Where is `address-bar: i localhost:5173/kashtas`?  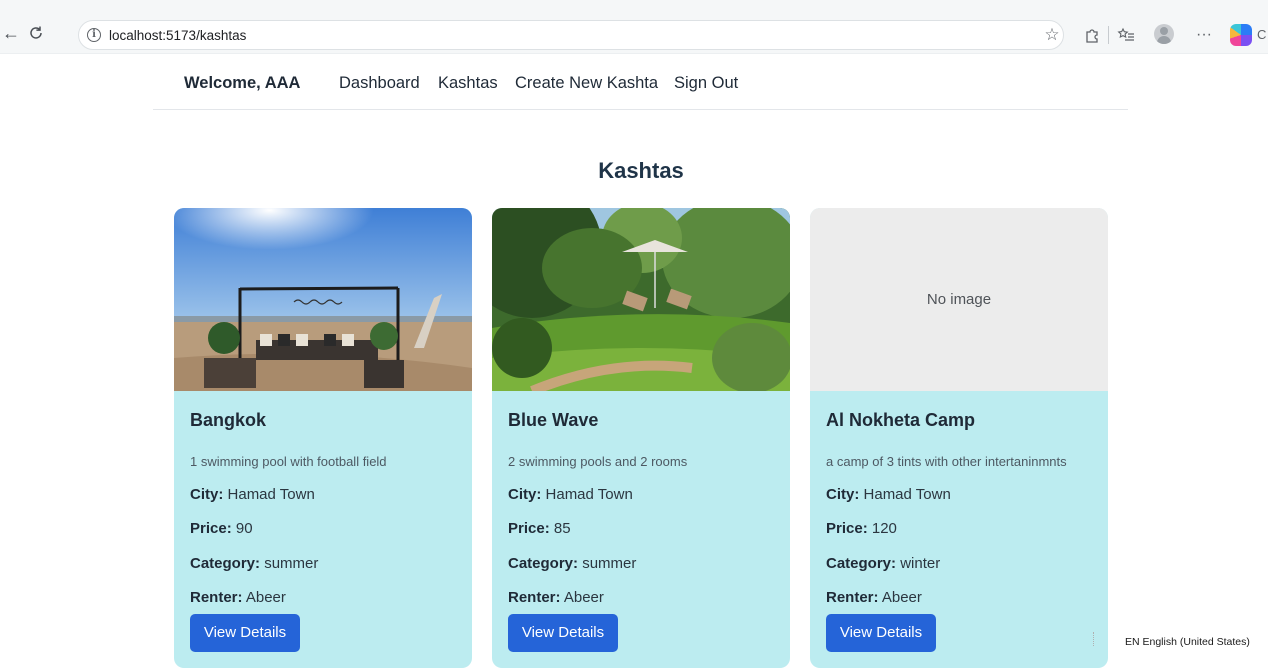
address-bar: i localhost:5173/kashtas is located at coordinates (571, 35).